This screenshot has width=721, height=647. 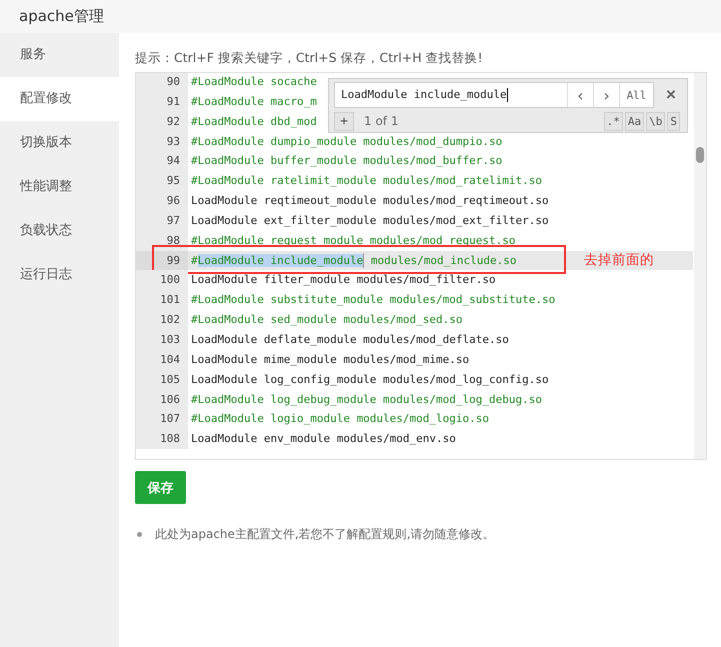 I want to click on sidebar-item: 性能调整, so click(x=59, y=187).